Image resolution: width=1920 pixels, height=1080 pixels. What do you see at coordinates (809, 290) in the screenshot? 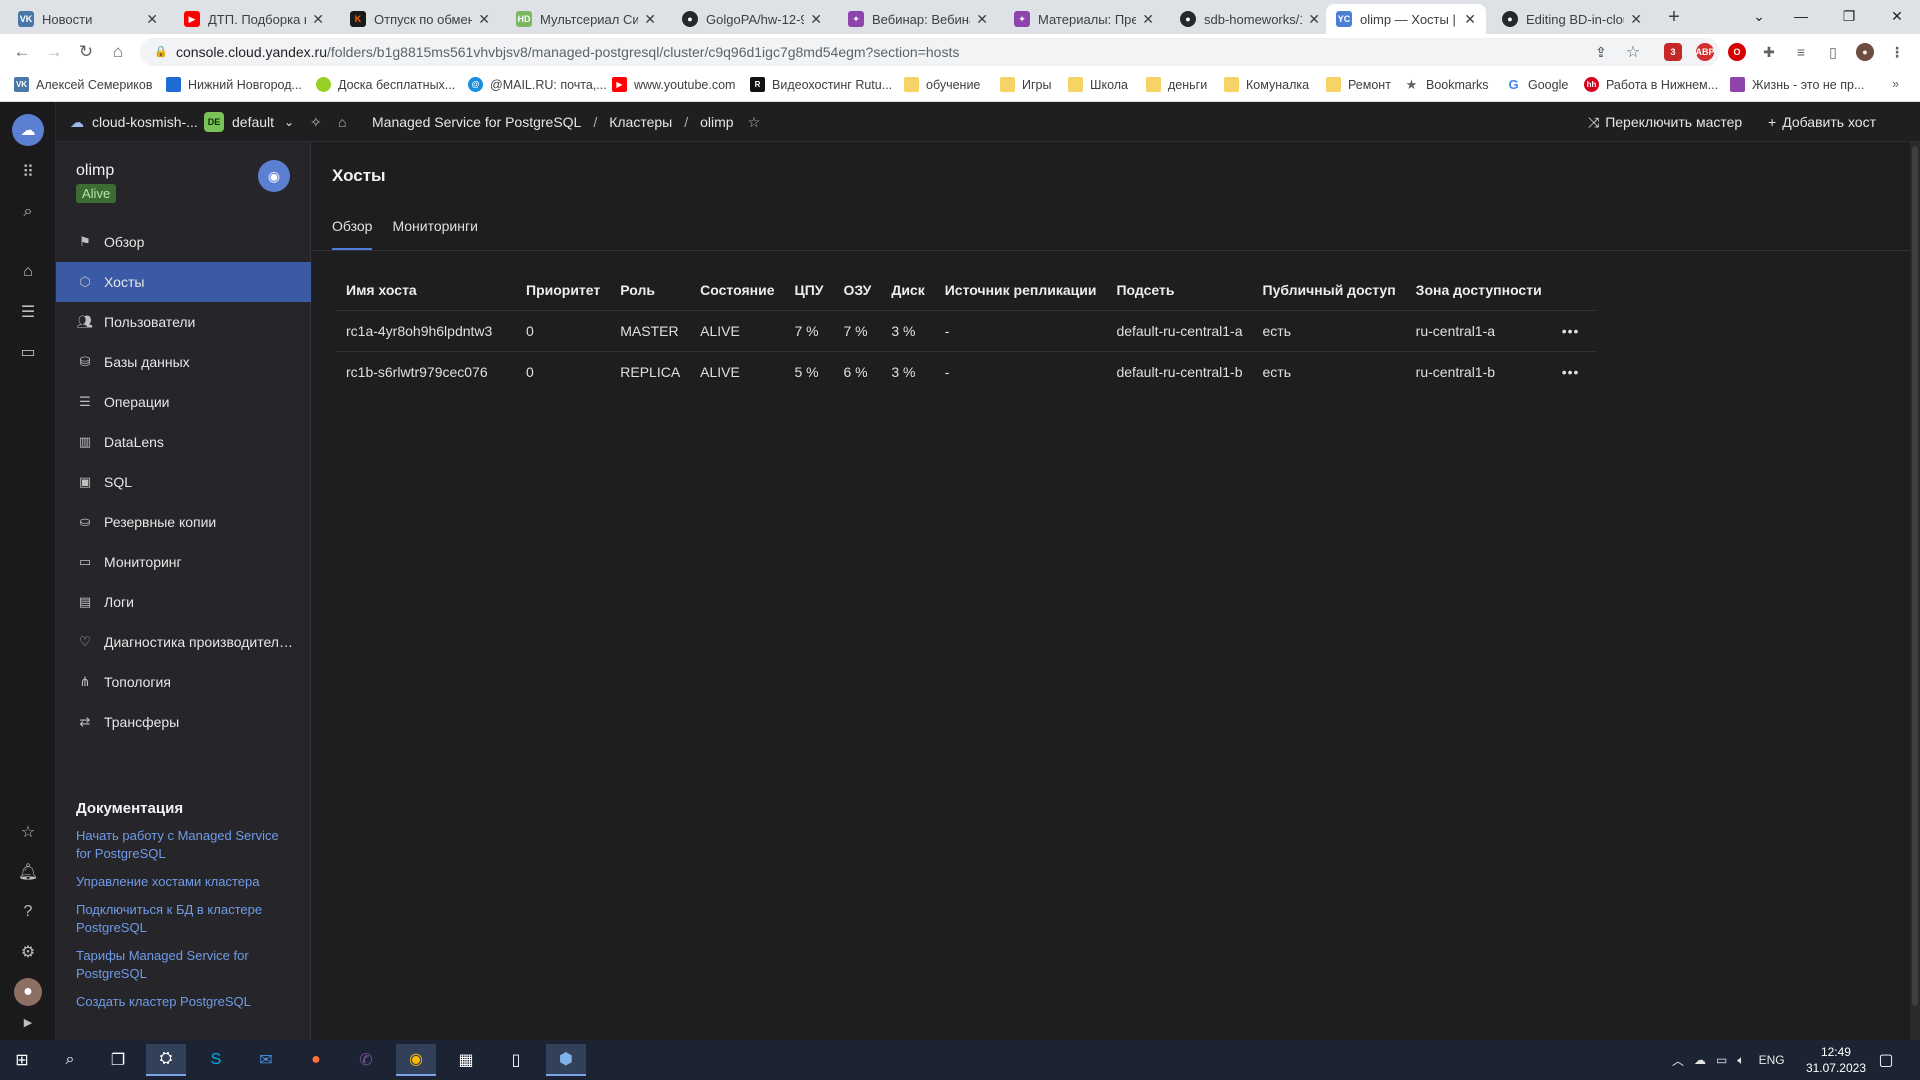
I see `column-header: ЦПУ` at bounding box center [809, 290].